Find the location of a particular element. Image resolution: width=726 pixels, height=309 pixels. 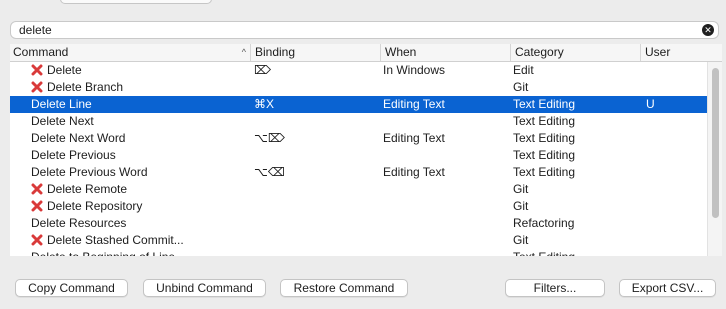

column-label: When is located at coordinates (401, 52).